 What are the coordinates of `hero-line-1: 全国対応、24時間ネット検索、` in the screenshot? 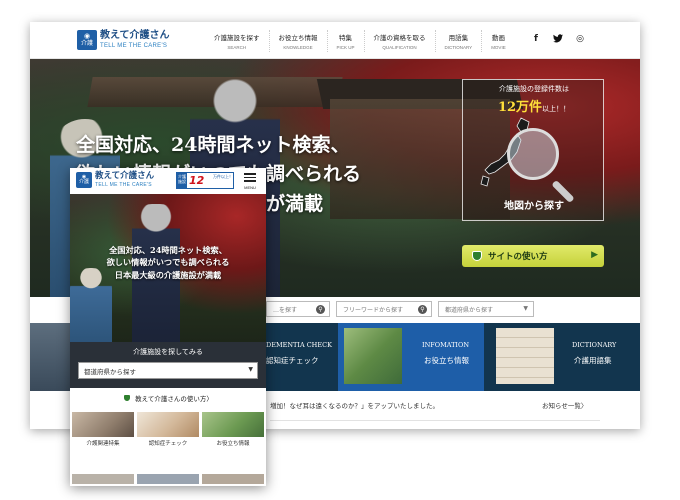 It's located at (213, 145).